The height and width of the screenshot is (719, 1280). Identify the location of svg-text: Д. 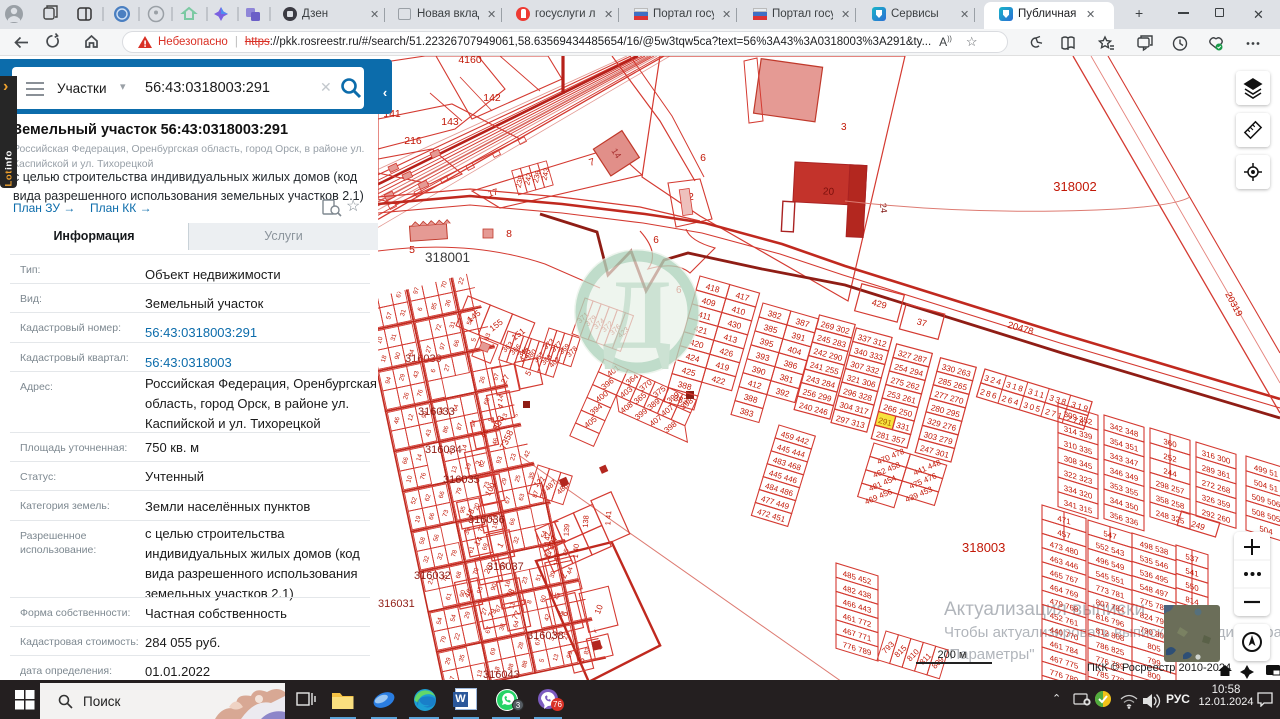
(637, 314).